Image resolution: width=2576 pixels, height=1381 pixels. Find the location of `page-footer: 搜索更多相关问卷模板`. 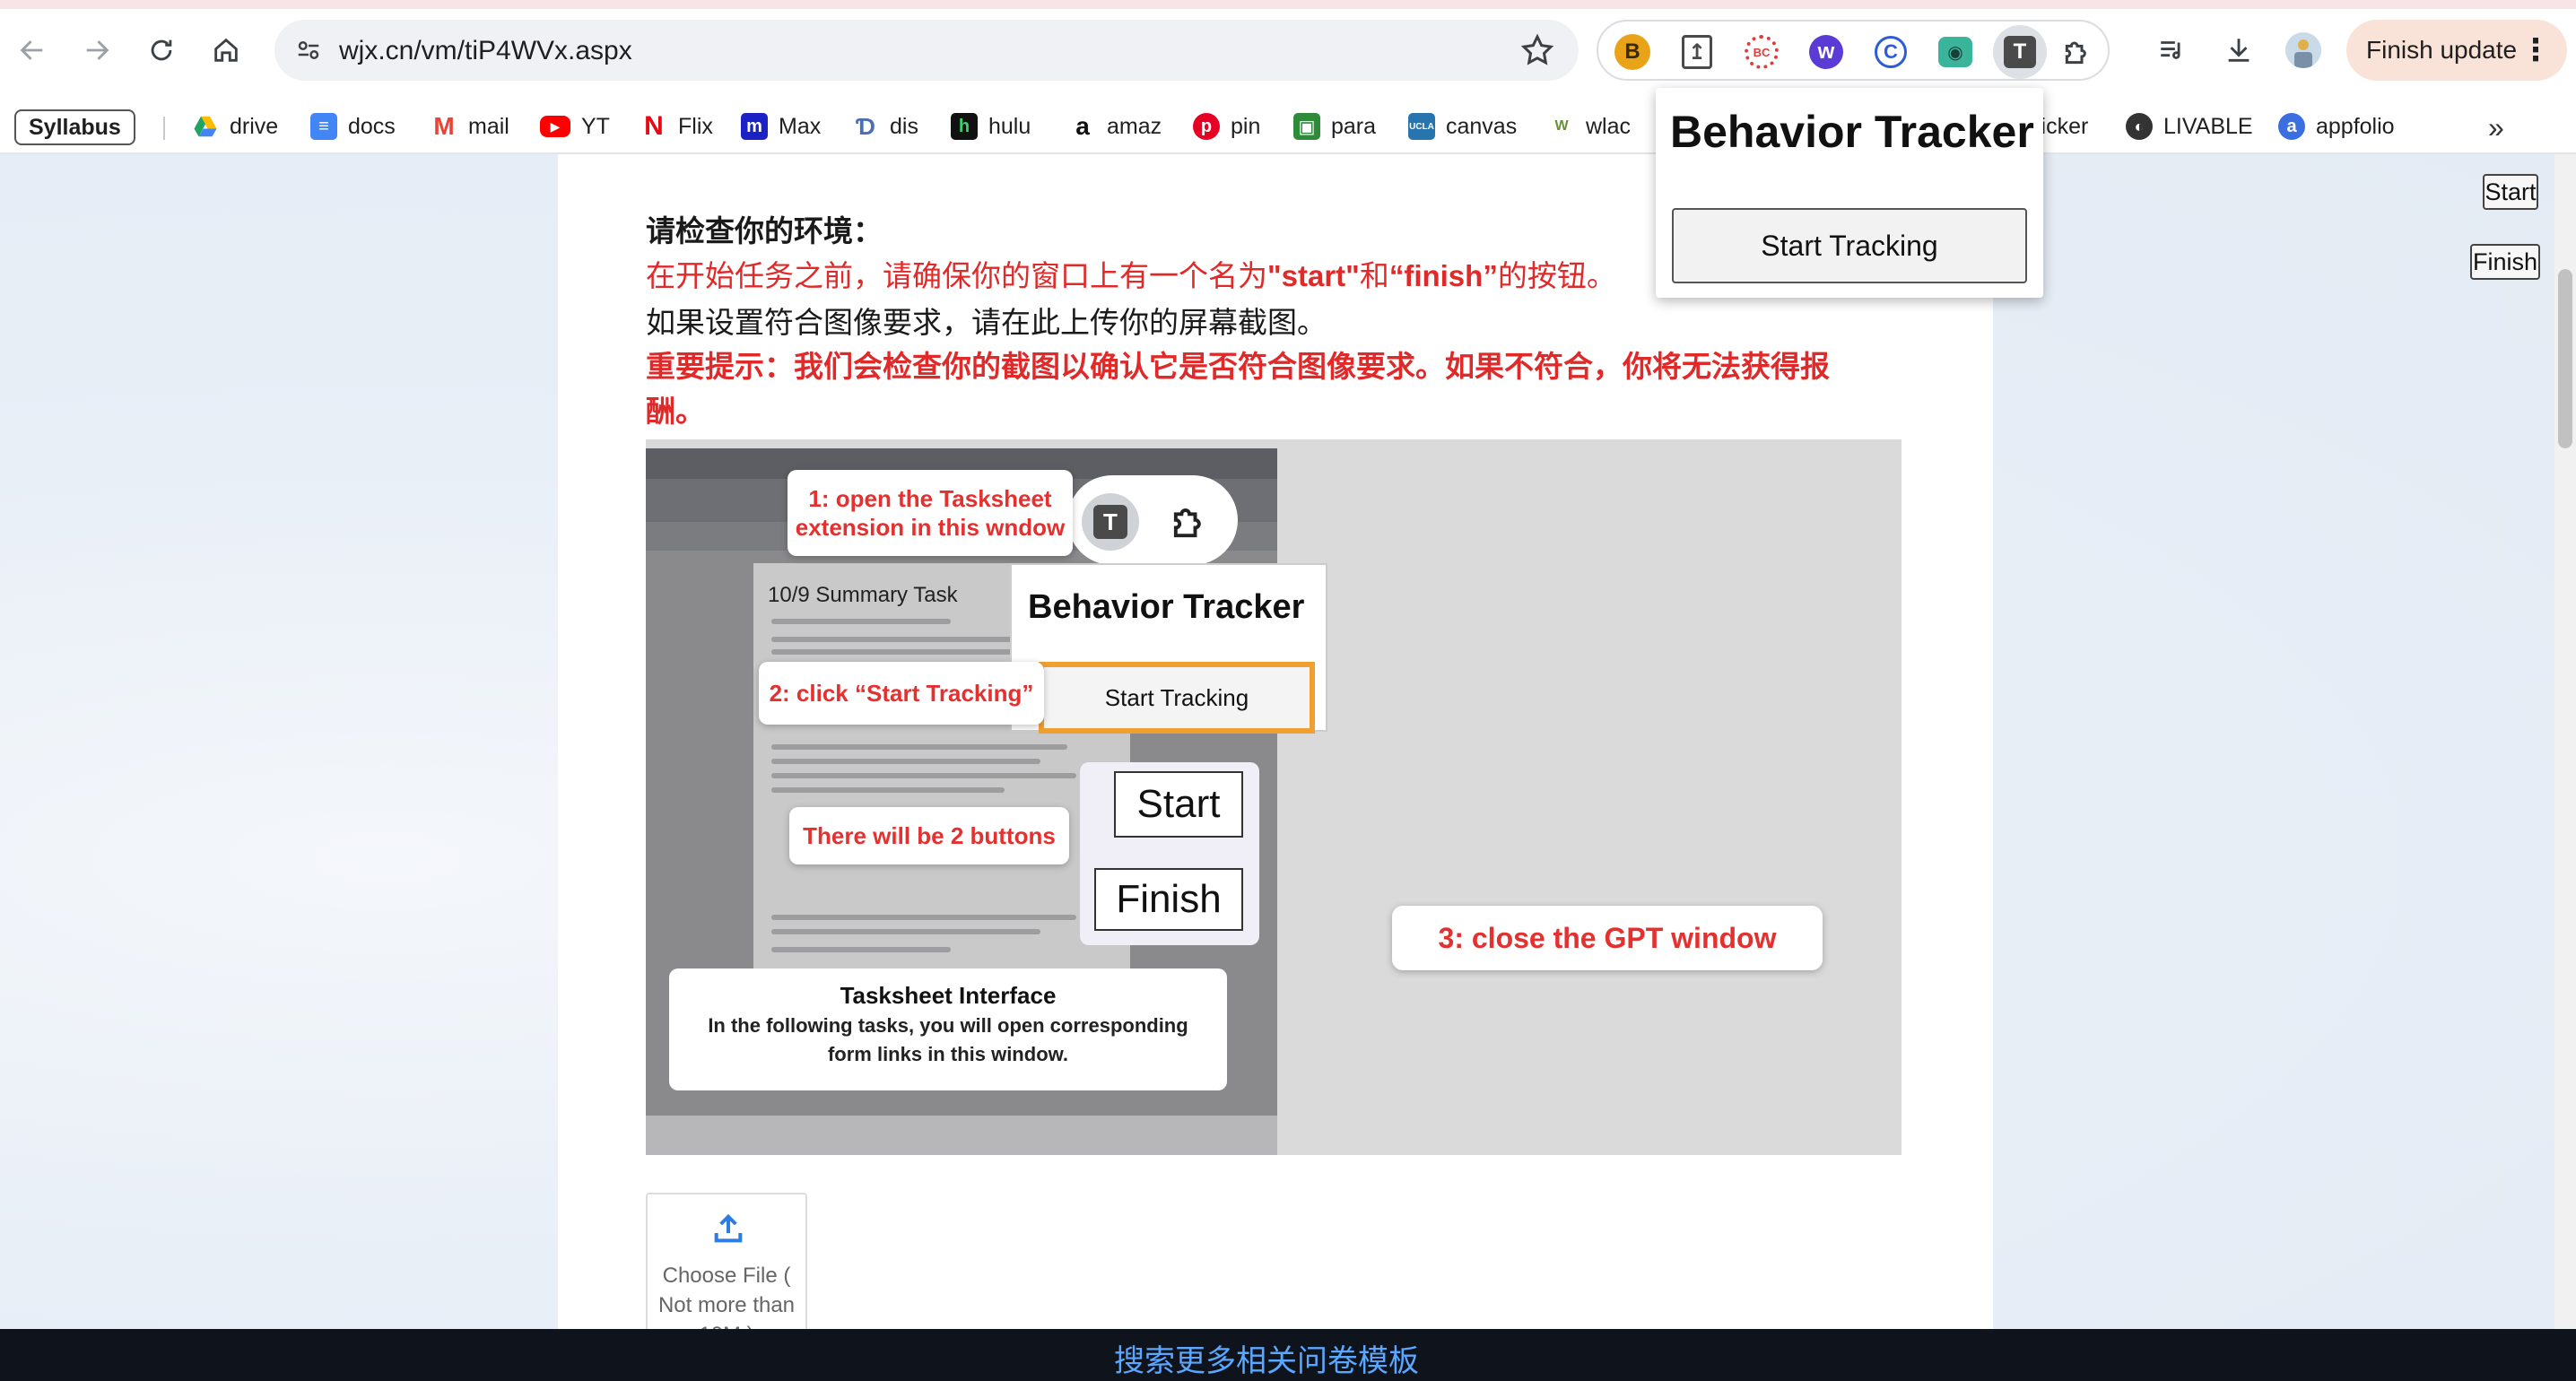

page-footer: 搜索更多相关问卷模板 is located at coordinates (1288, 1355).